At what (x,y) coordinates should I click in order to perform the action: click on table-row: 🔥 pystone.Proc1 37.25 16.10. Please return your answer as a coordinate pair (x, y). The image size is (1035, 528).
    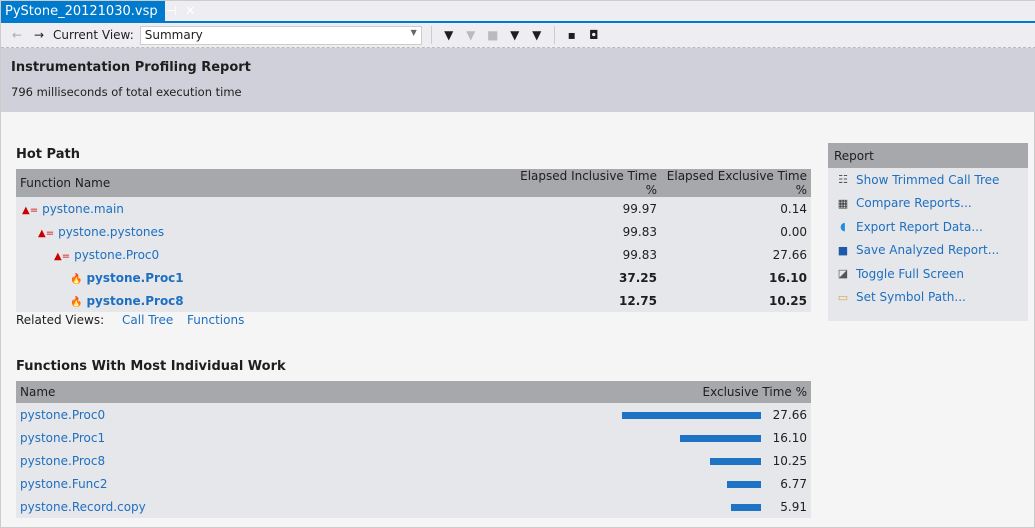
    Looking at the image, I should click on (413, 277).